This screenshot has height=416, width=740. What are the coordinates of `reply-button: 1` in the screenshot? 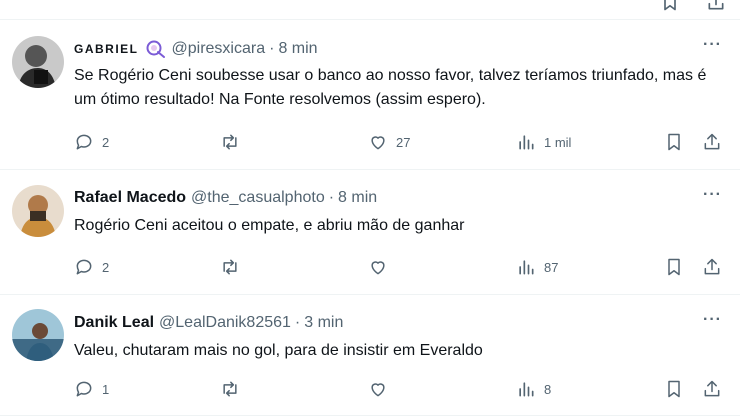 It's located at (91, 389).